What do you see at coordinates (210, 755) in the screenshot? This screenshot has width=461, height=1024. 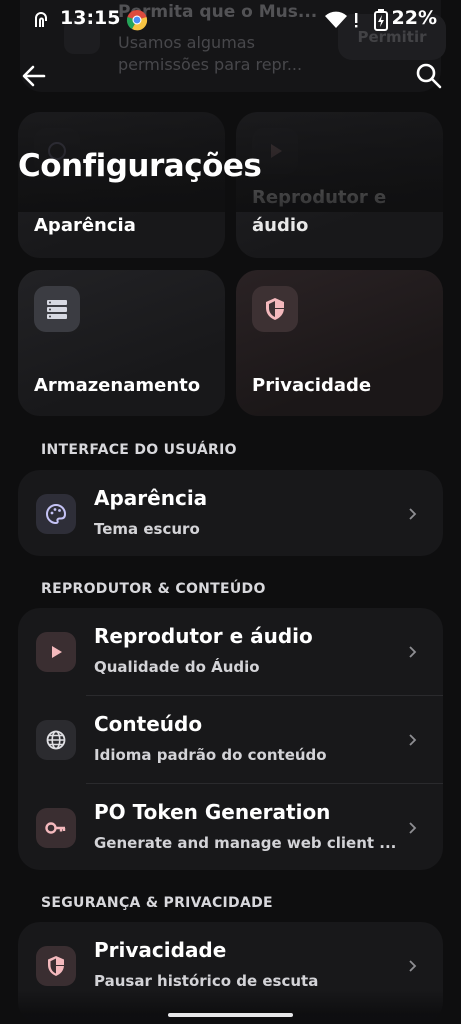 I see `setting-subtitle: Idioma padrão do conteúdo` at bounding box center [210, 755].